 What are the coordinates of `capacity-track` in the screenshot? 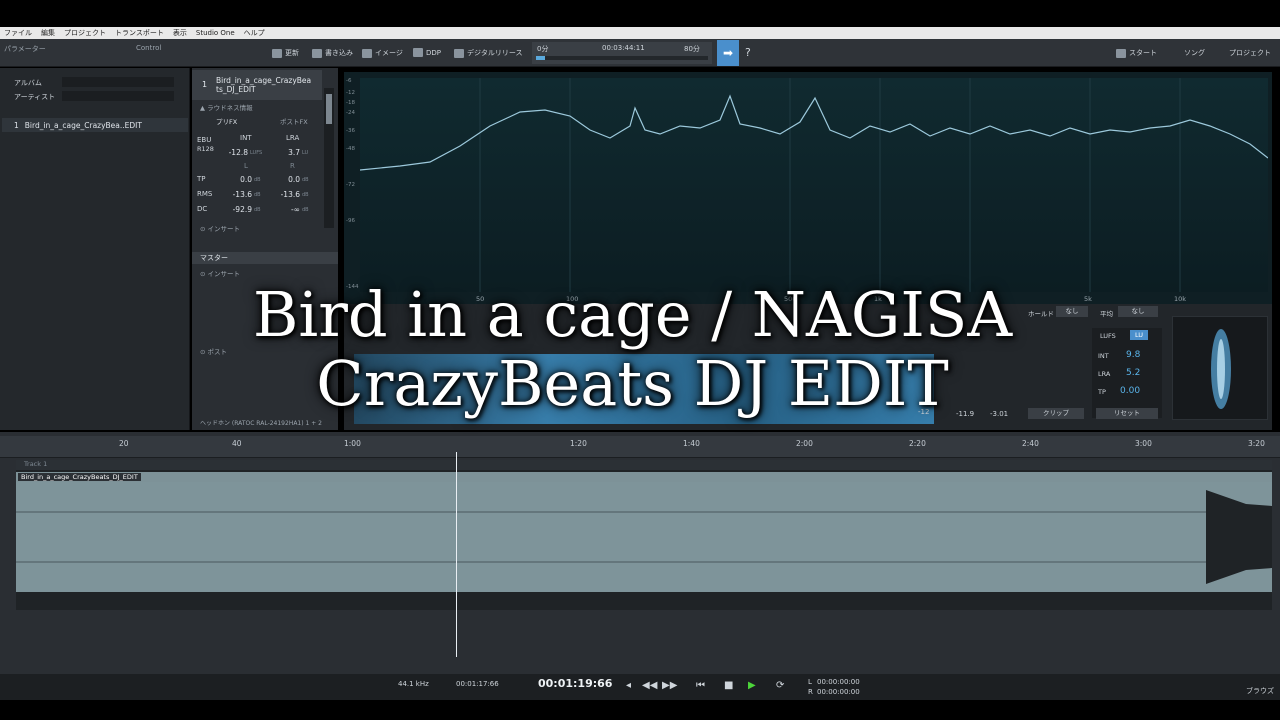 It's located at (622, 58).